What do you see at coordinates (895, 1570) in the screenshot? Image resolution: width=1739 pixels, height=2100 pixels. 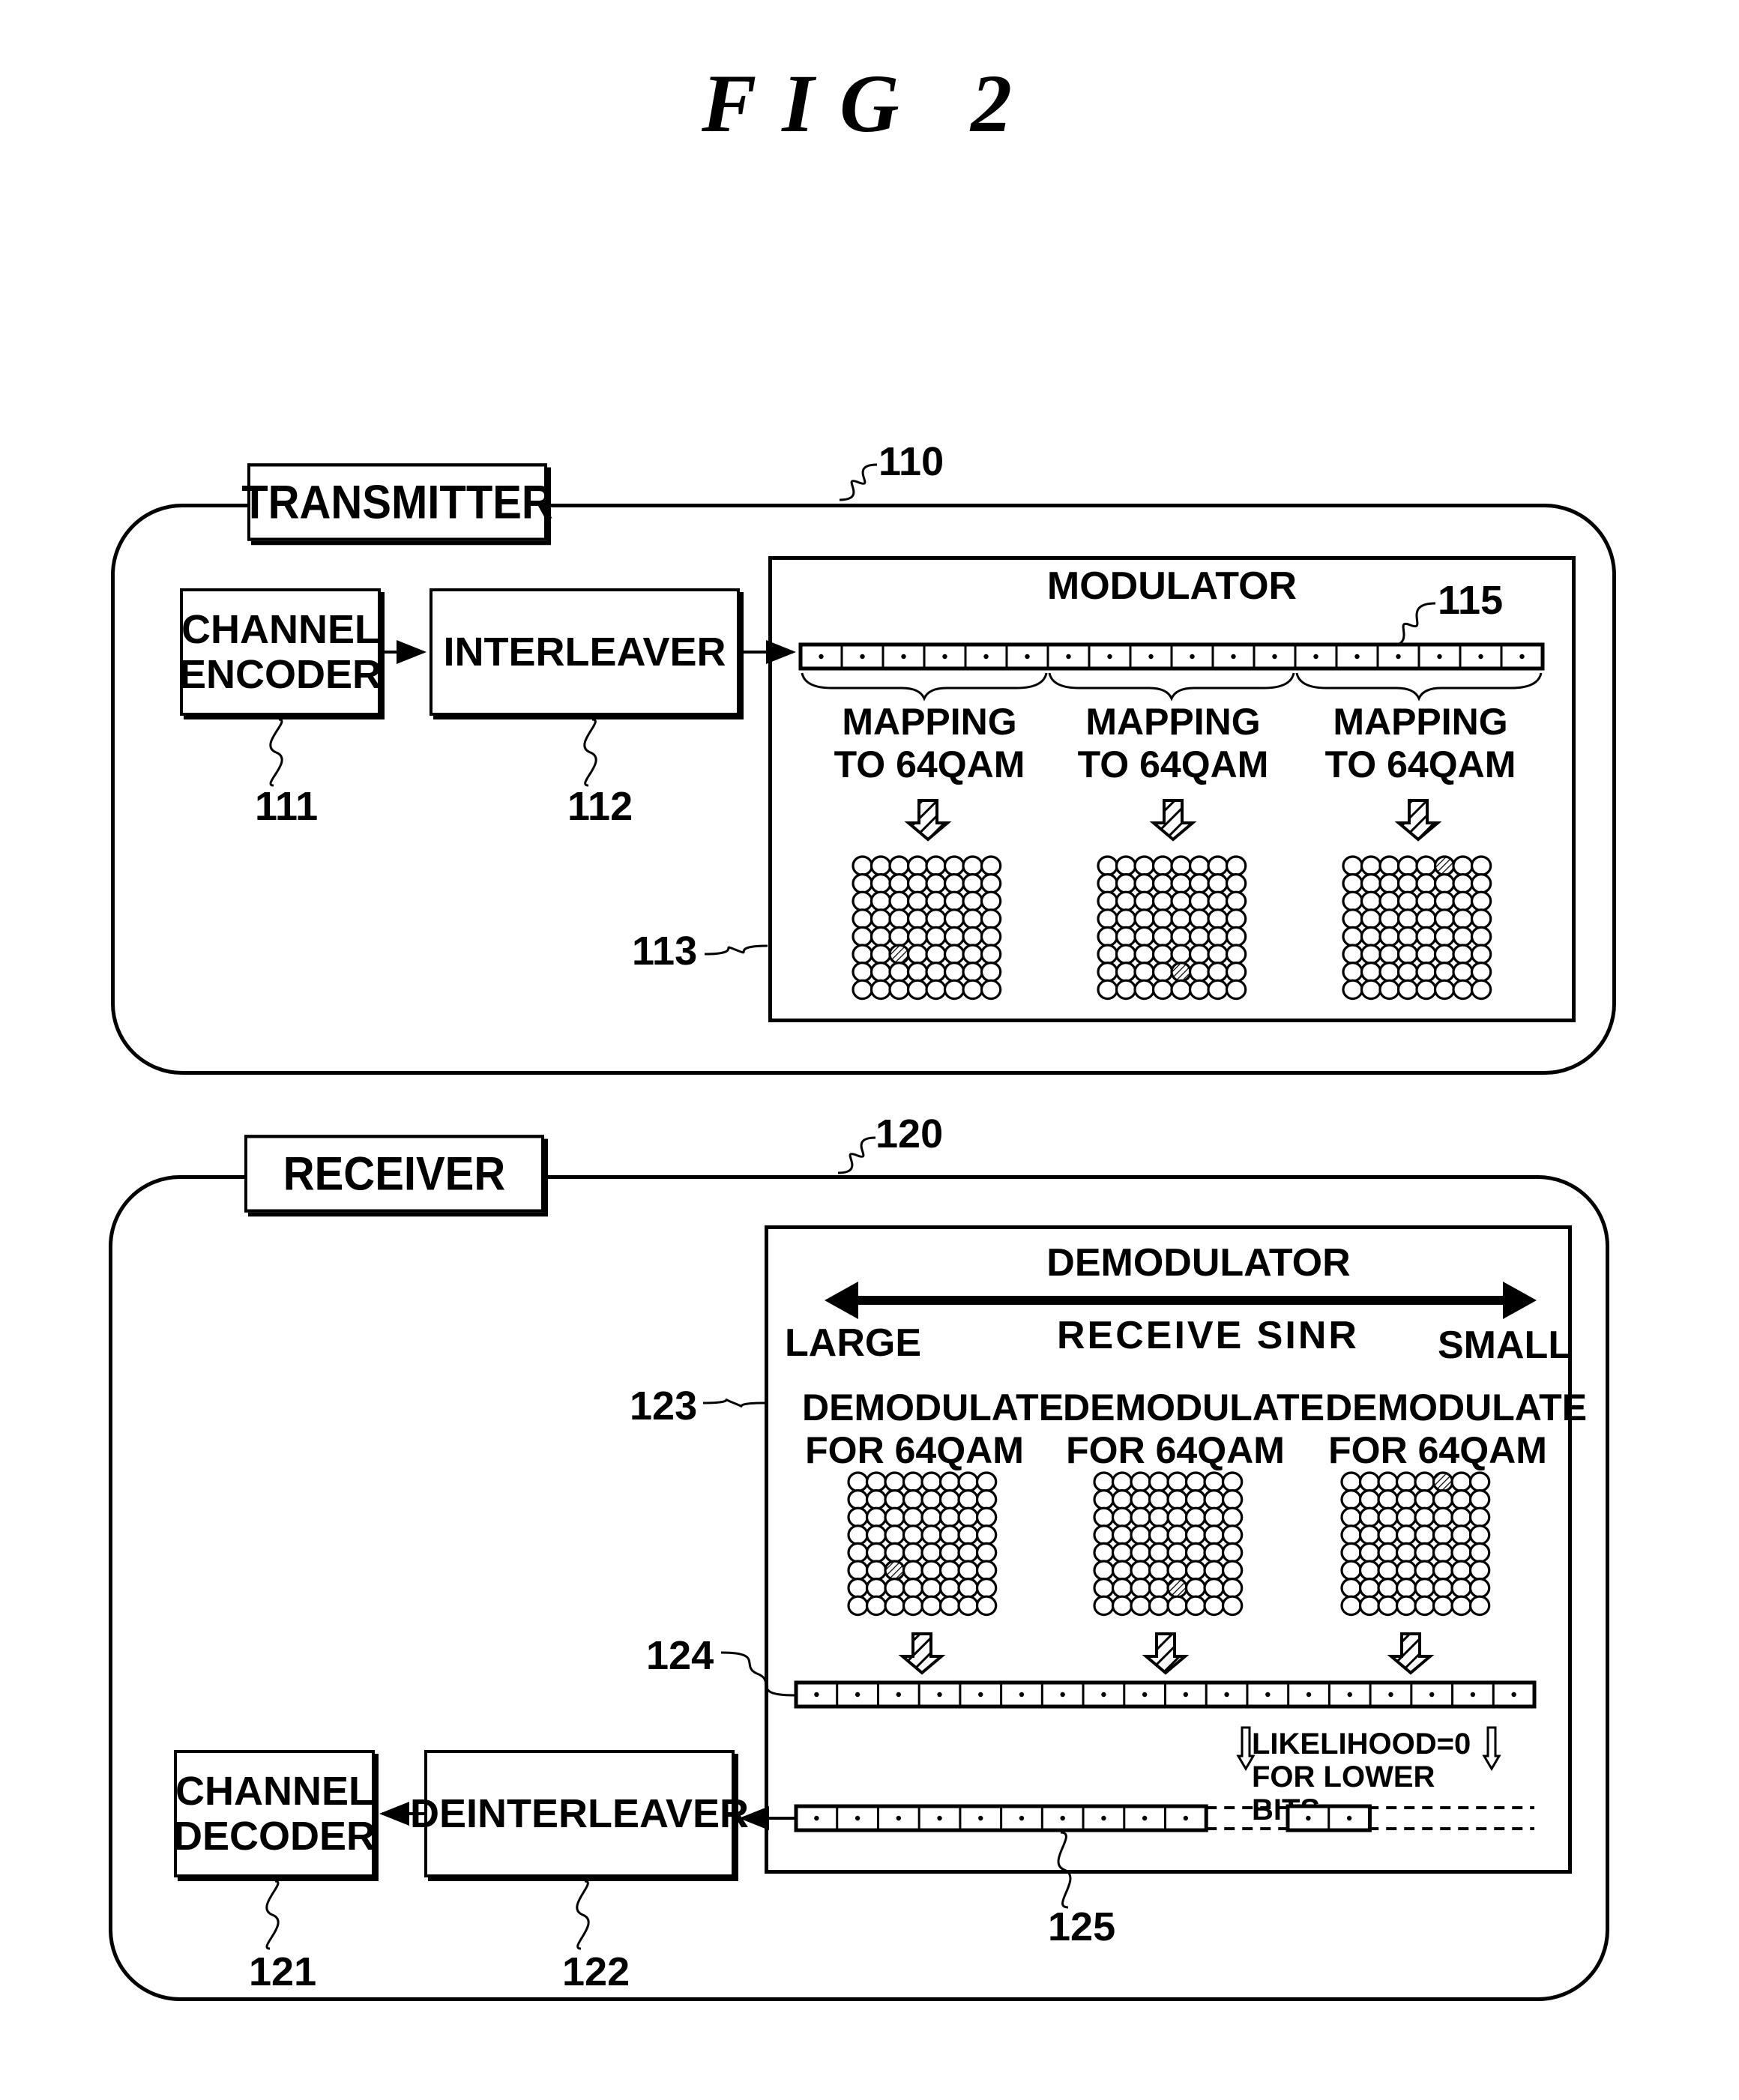 I see `rx-constellation-1-selected-point` at bounding box center [895, 1570].